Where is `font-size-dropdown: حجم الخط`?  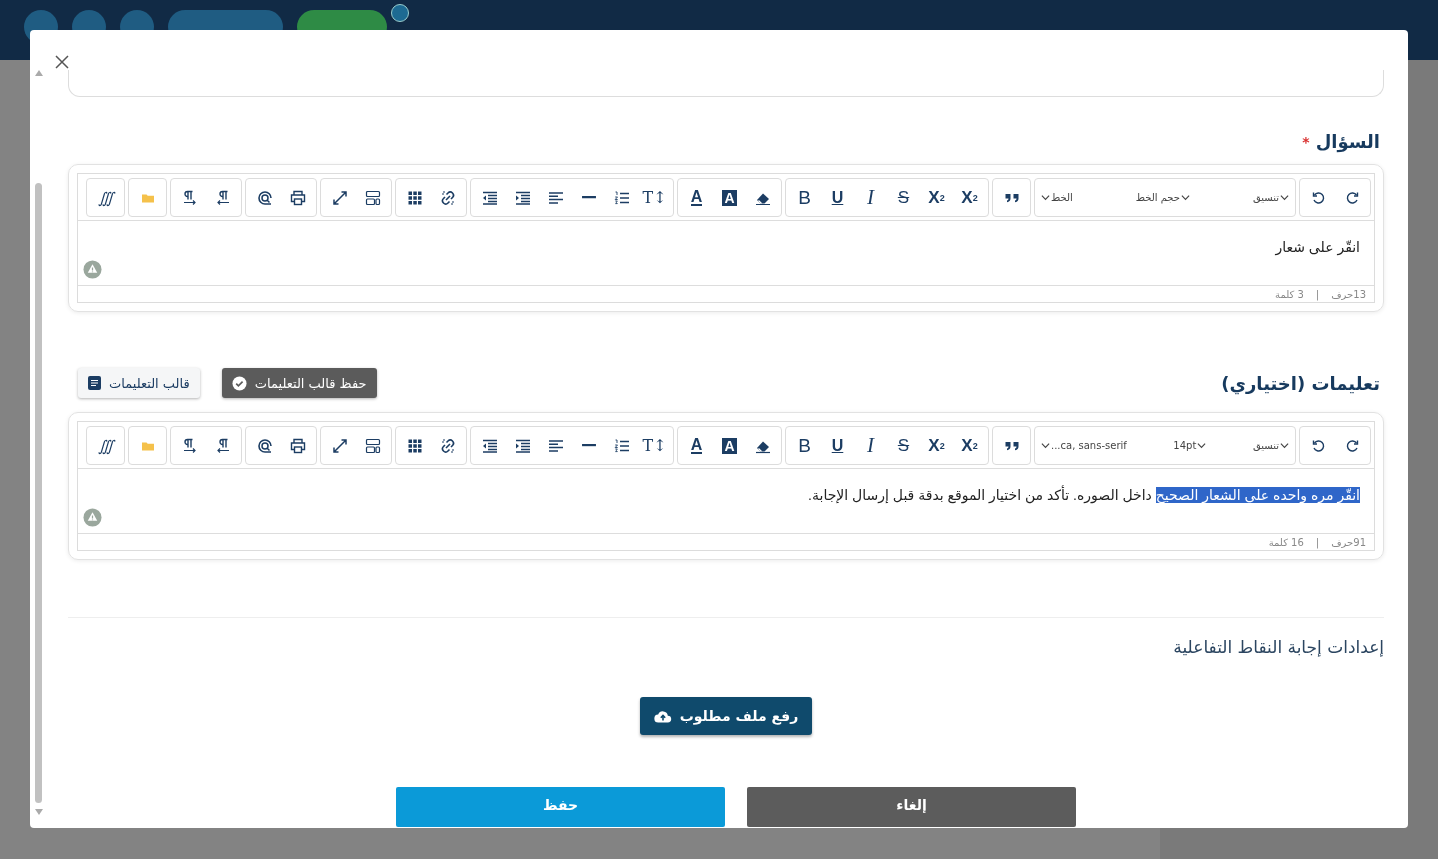 font-size-dropdown: حجم الخط is located at coordinates (1162, 197).